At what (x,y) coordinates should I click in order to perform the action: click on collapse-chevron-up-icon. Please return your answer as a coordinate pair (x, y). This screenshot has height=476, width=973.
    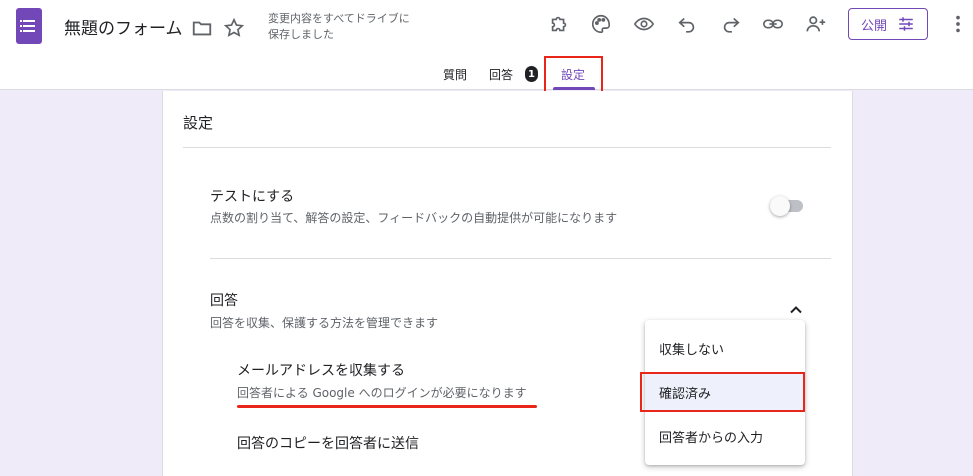
    Looking at the image, I should click on (796, 310).